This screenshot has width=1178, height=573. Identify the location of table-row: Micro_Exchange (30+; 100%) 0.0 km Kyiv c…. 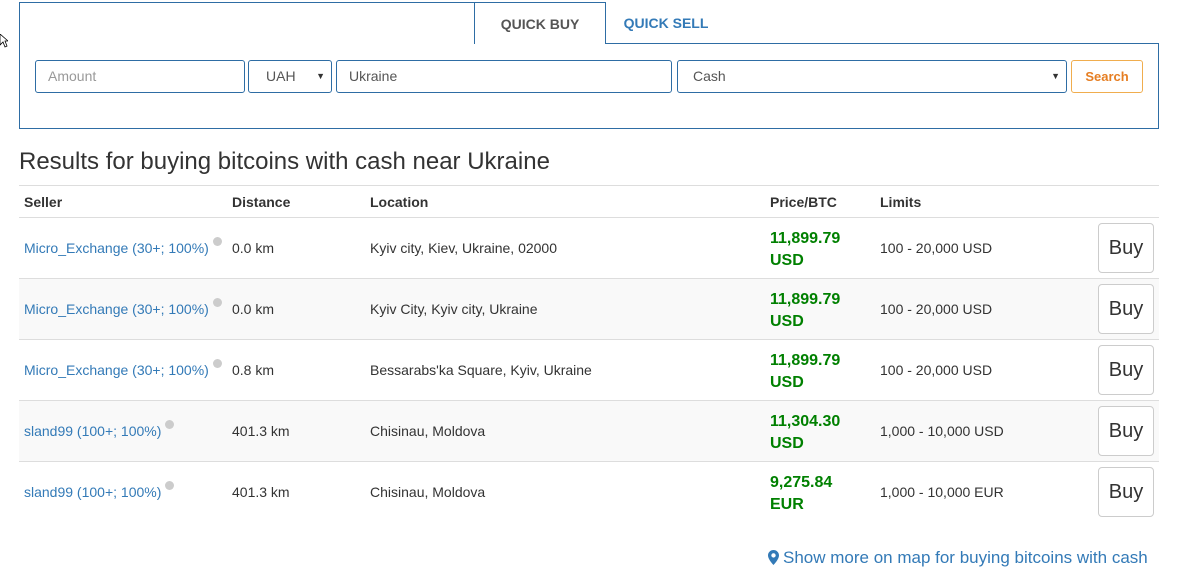
(589, 248).